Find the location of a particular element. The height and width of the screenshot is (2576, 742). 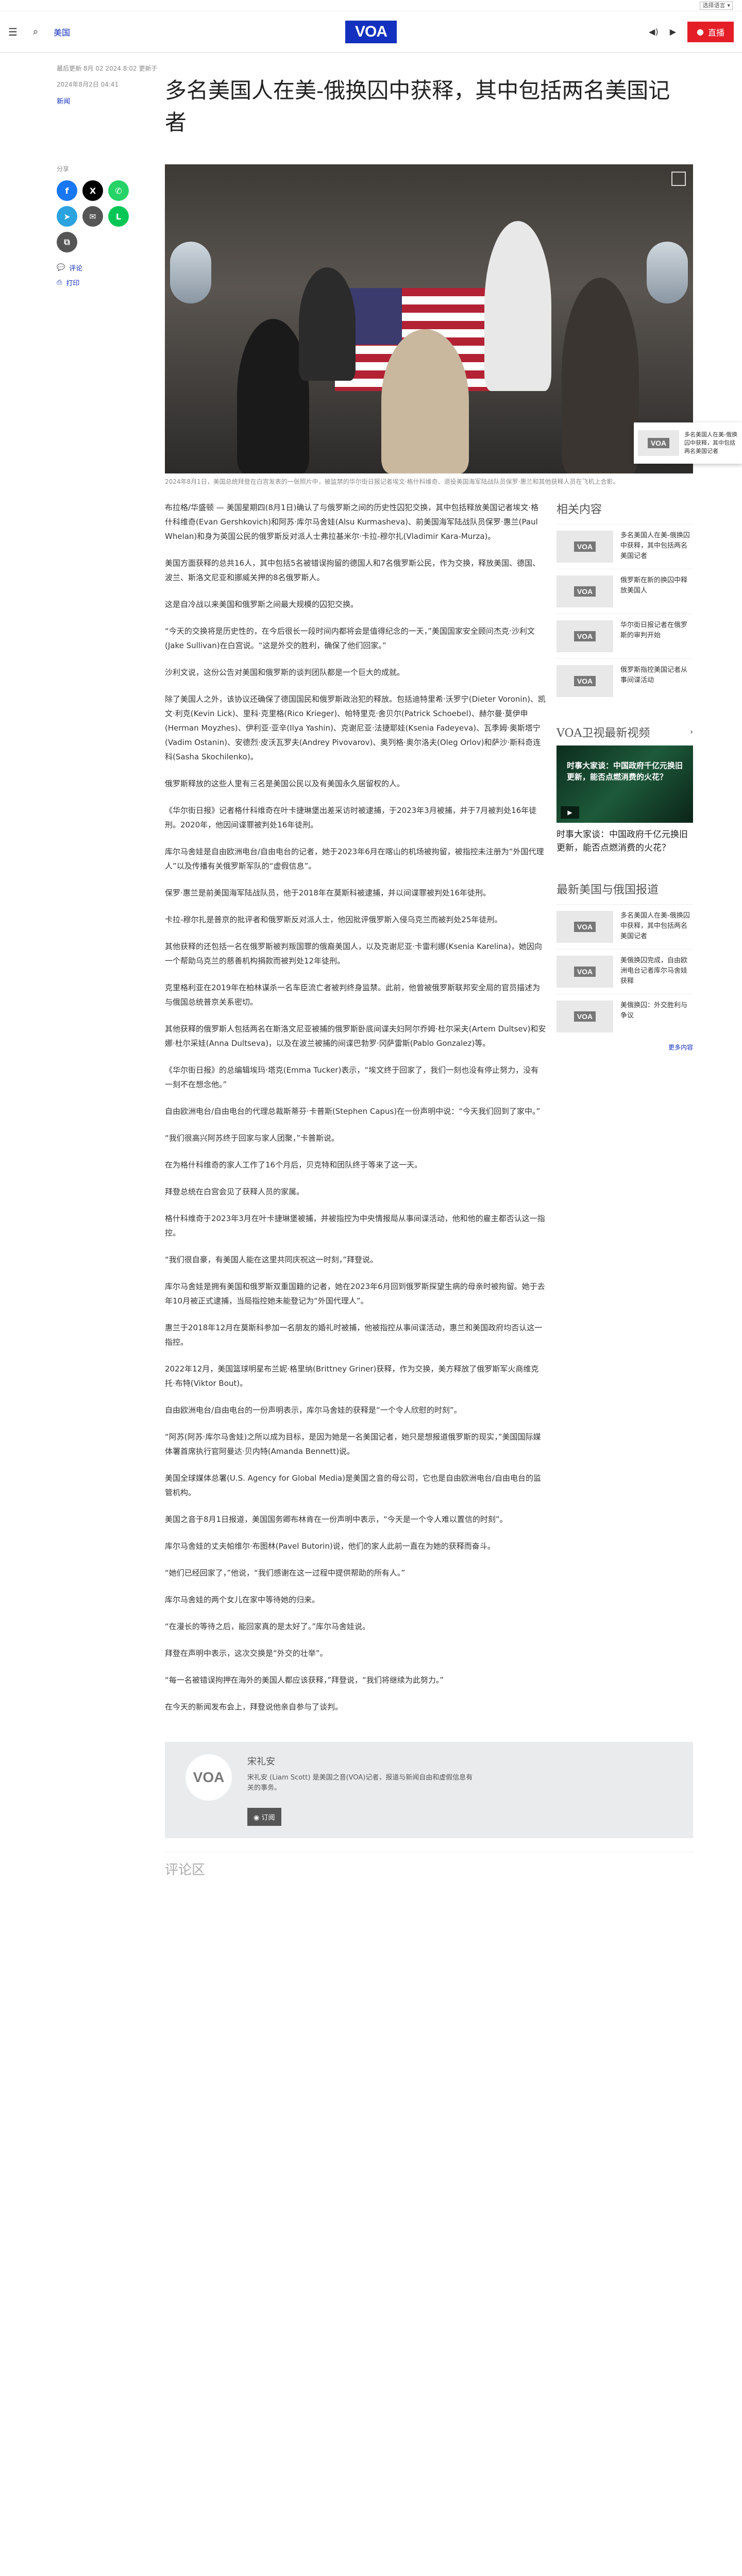

related-item: VOA 俄罗斯指控美国记者从事间谍活动 is located at coordinates (624, 680).